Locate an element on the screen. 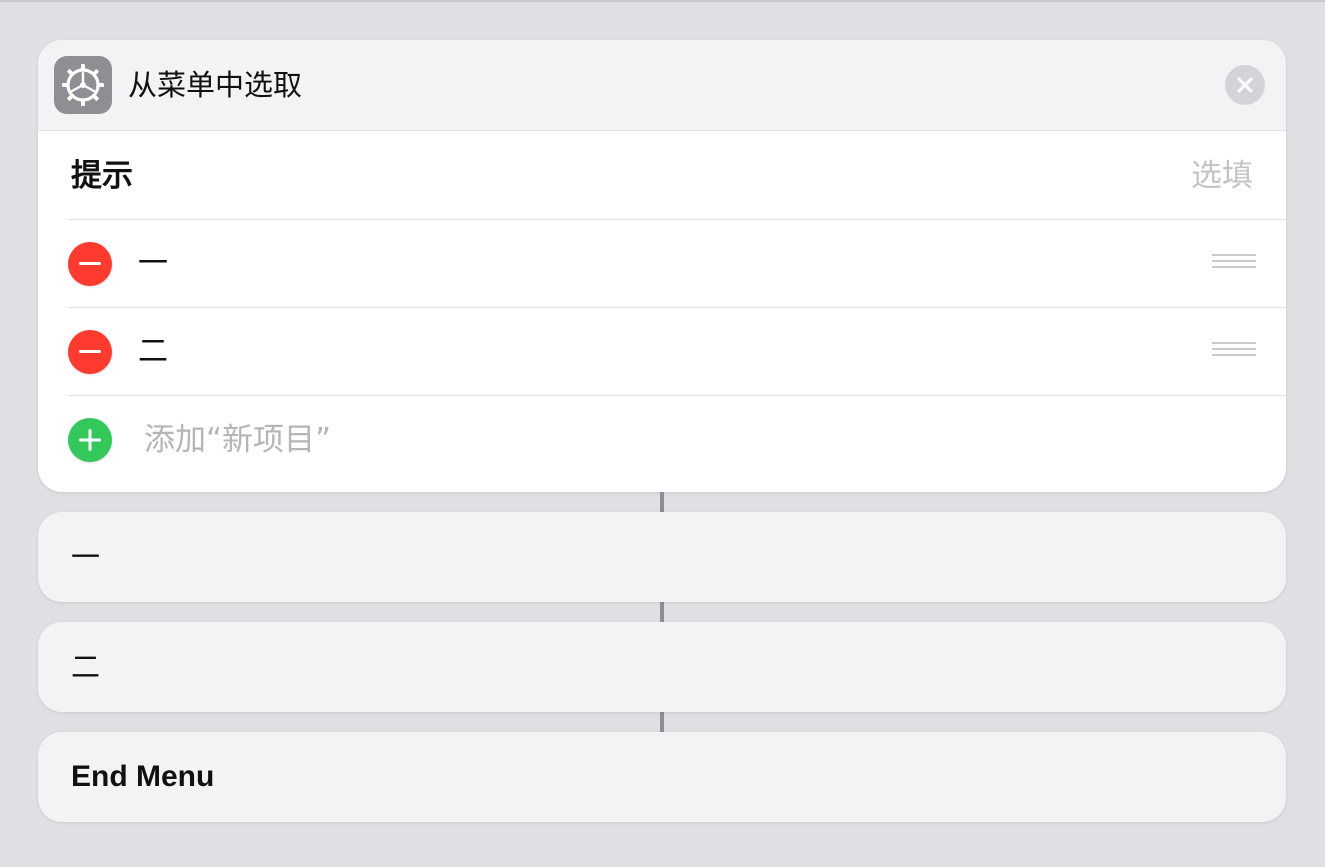 The width and height of the screenshot is (1325, 867). menu-case-label: 二 is located at coordinates (86, 667).